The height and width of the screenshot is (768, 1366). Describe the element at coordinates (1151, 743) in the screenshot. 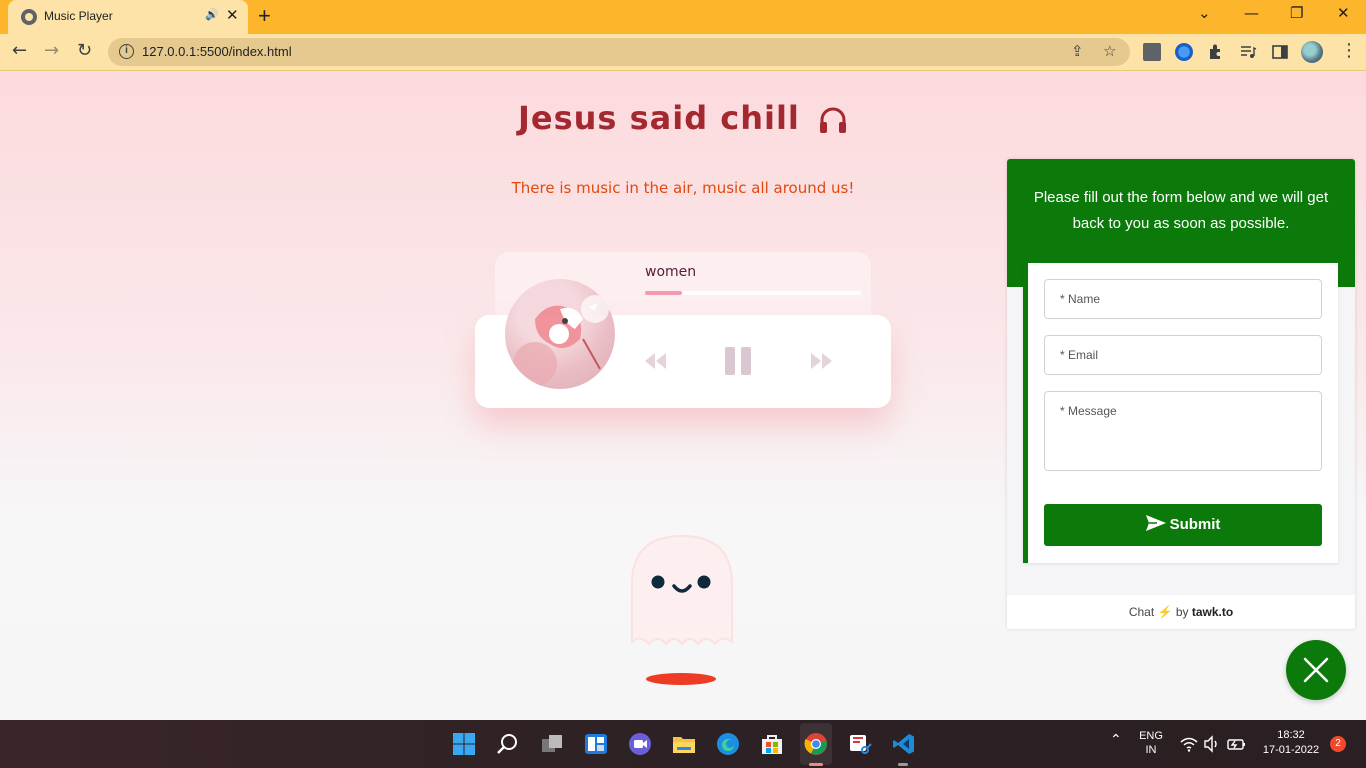

I see `language-indicator: ENG IN` at that location.